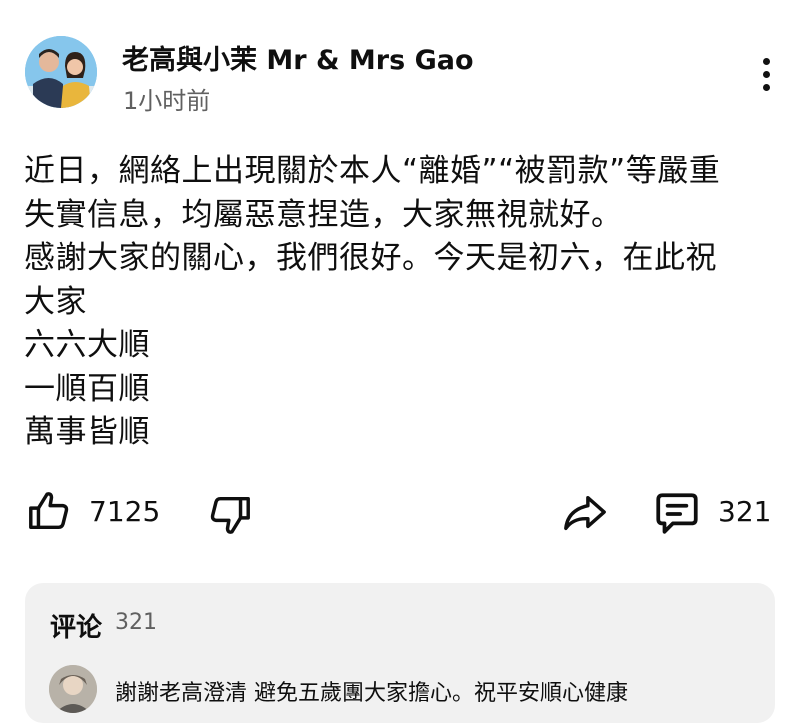 This screenshot has width=800, height=723. What do you see at coordinates (400, 512) in the screenshot?
I see `post-actions-bar: 7125 321` at bounding box center [400, 512].